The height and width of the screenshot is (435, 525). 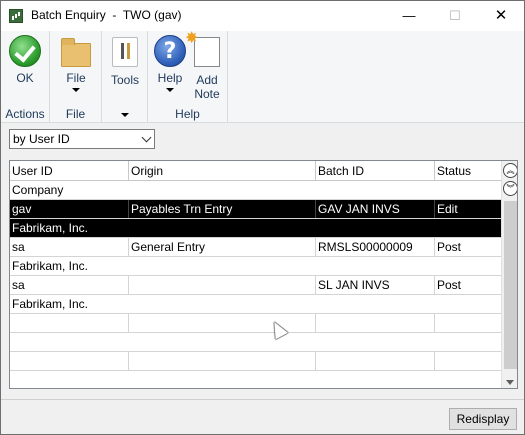 I want to click on cell-batch-id: RMSLS00000009, so click(x=375, y=247).